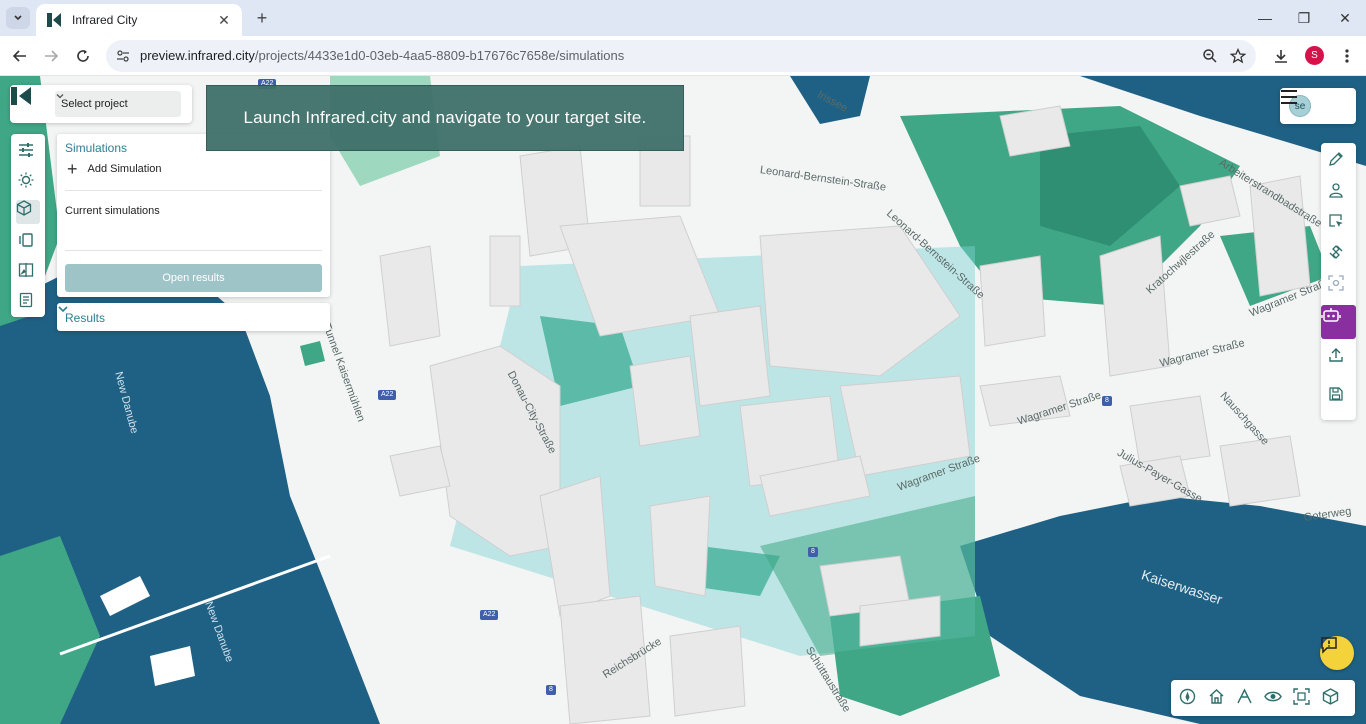 This screenshot has height=724, width=1366. I want to click on user-pin-icon, so click(1336, 190).